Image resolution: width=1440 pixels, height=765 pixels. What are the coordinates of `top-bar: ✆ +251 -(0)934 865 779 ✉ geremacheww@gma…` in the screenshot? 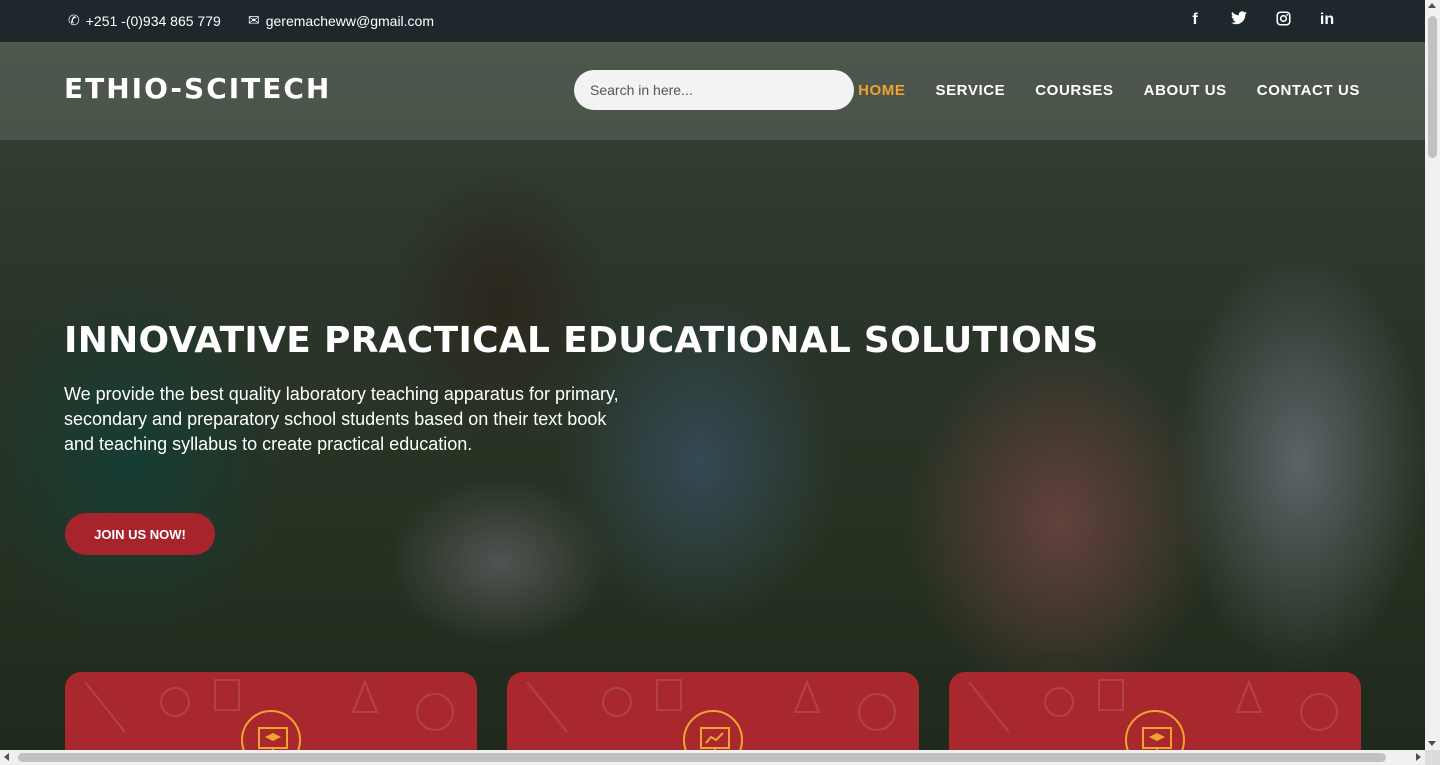 It's located at (712, 21).